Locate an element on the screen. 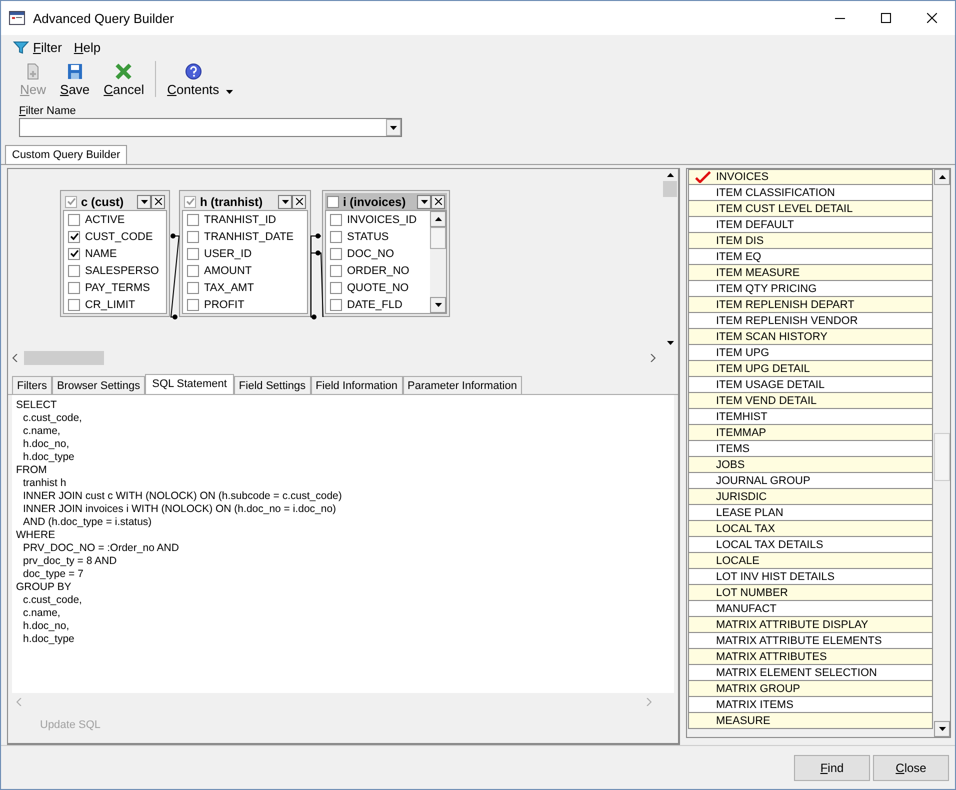 This screenshot has height=790, width=956. table-name: ITEMS is located at coordinates (733, 448).